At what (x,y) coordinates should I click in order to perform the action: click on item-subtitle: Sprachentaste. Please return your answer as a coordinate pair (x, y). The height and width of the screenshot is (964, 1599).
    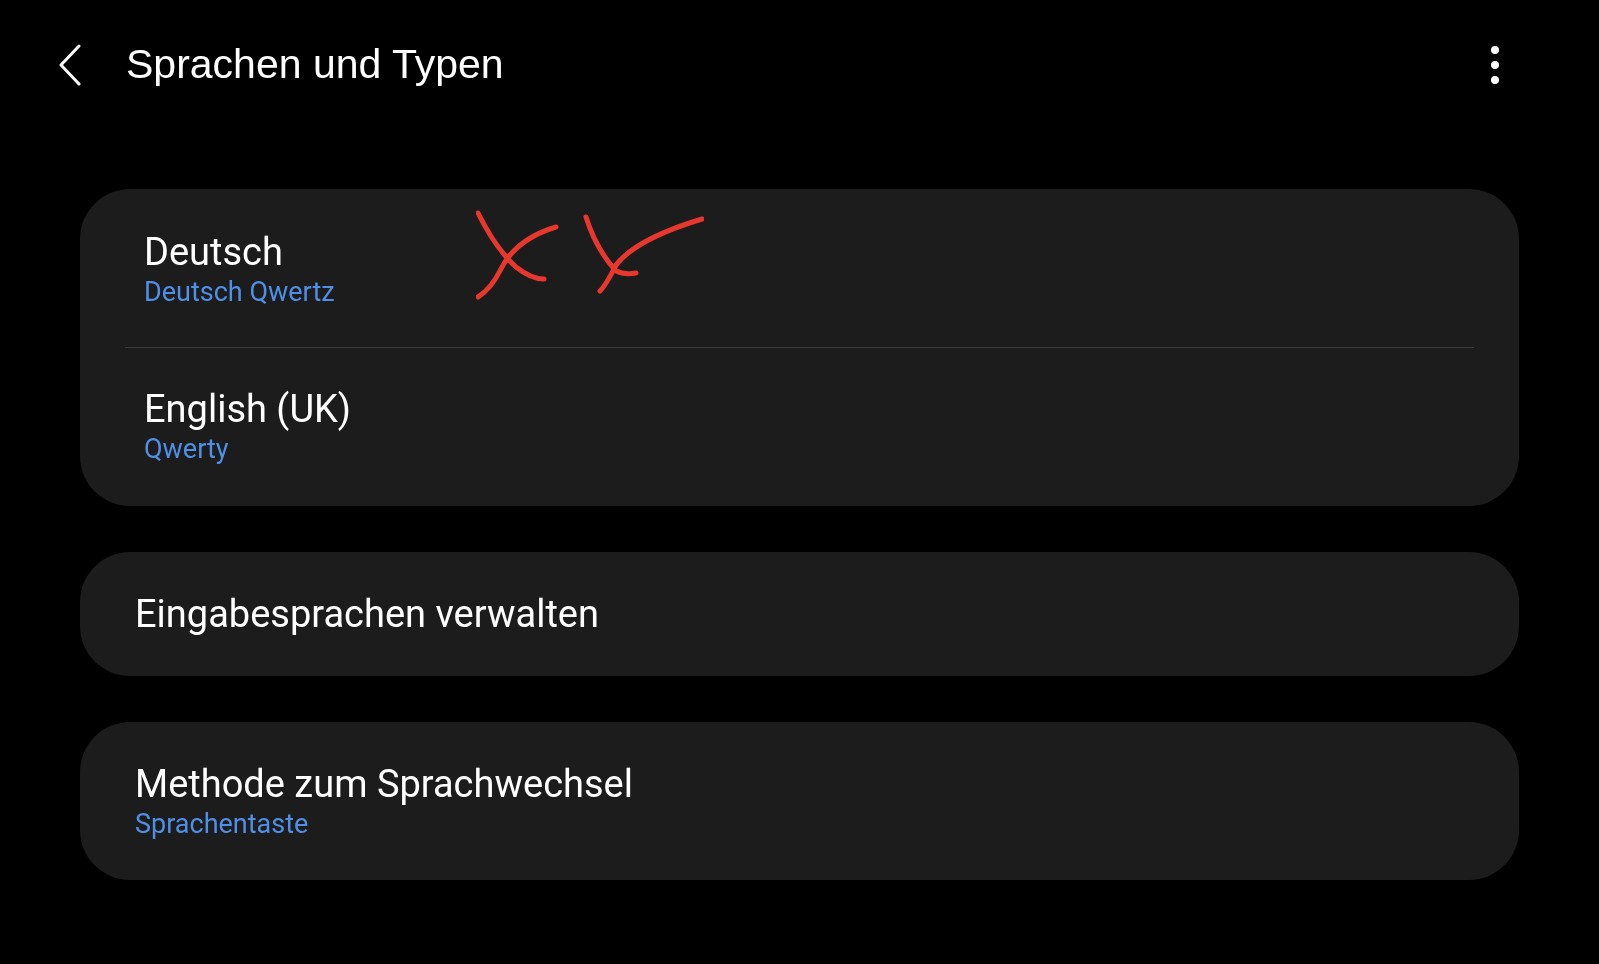
    Looking at the image, I should click on (222, 824).